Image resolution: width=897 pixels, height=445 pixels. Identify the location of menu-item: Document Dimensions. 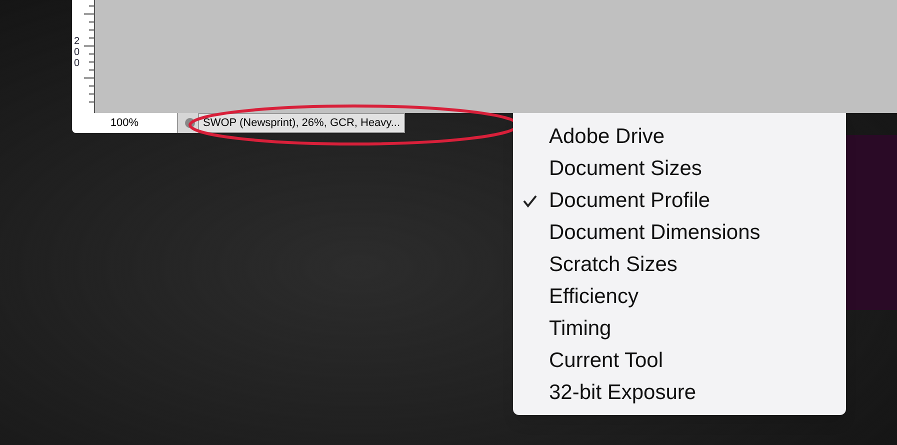
(679, 233).